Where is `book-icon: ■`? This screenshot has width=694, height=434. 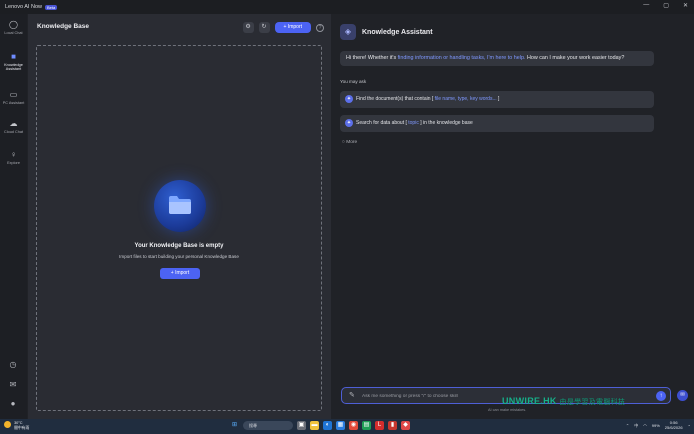 book-icon: ■ is located at coordinates (13, 56).